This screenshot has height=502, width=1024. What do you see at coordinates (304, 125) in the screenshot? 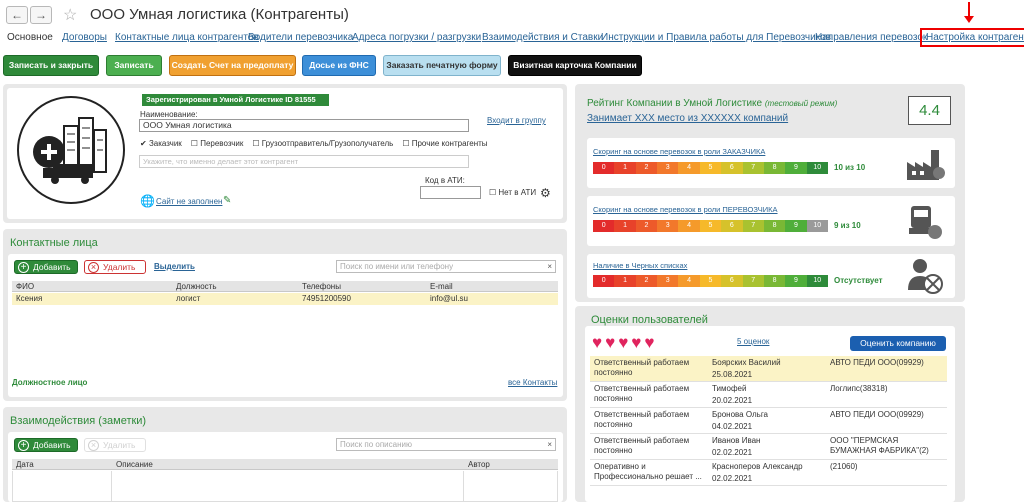
I see `name-input: ООО Умная логистика` at bounding box center [304, 125].